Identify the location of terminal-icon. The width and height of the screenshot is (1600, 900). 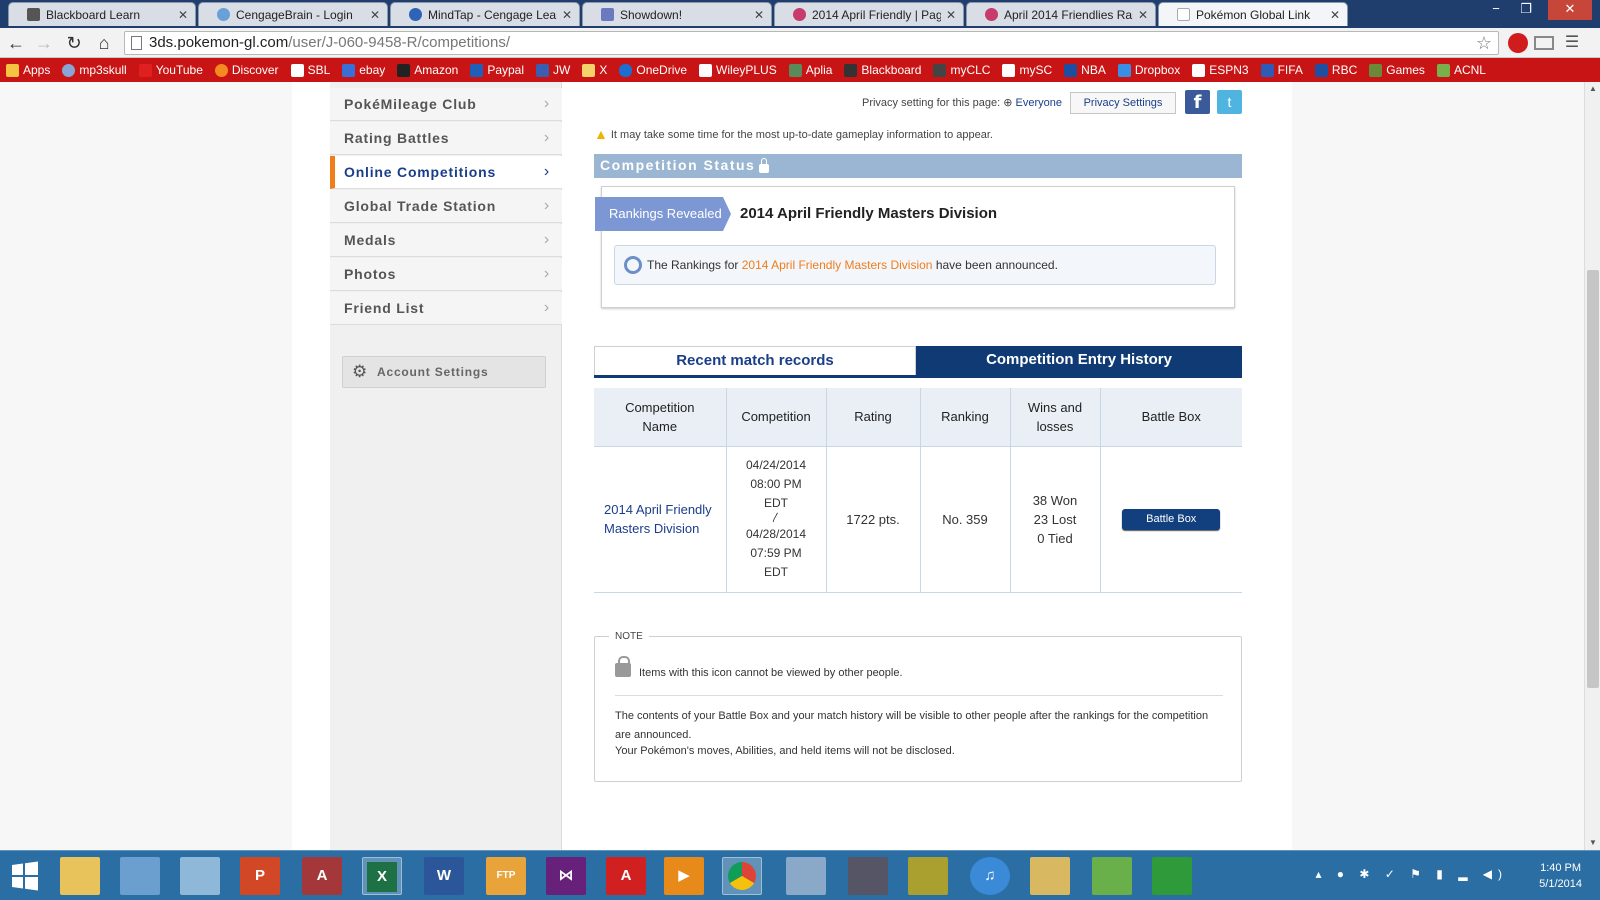
(868, 876).